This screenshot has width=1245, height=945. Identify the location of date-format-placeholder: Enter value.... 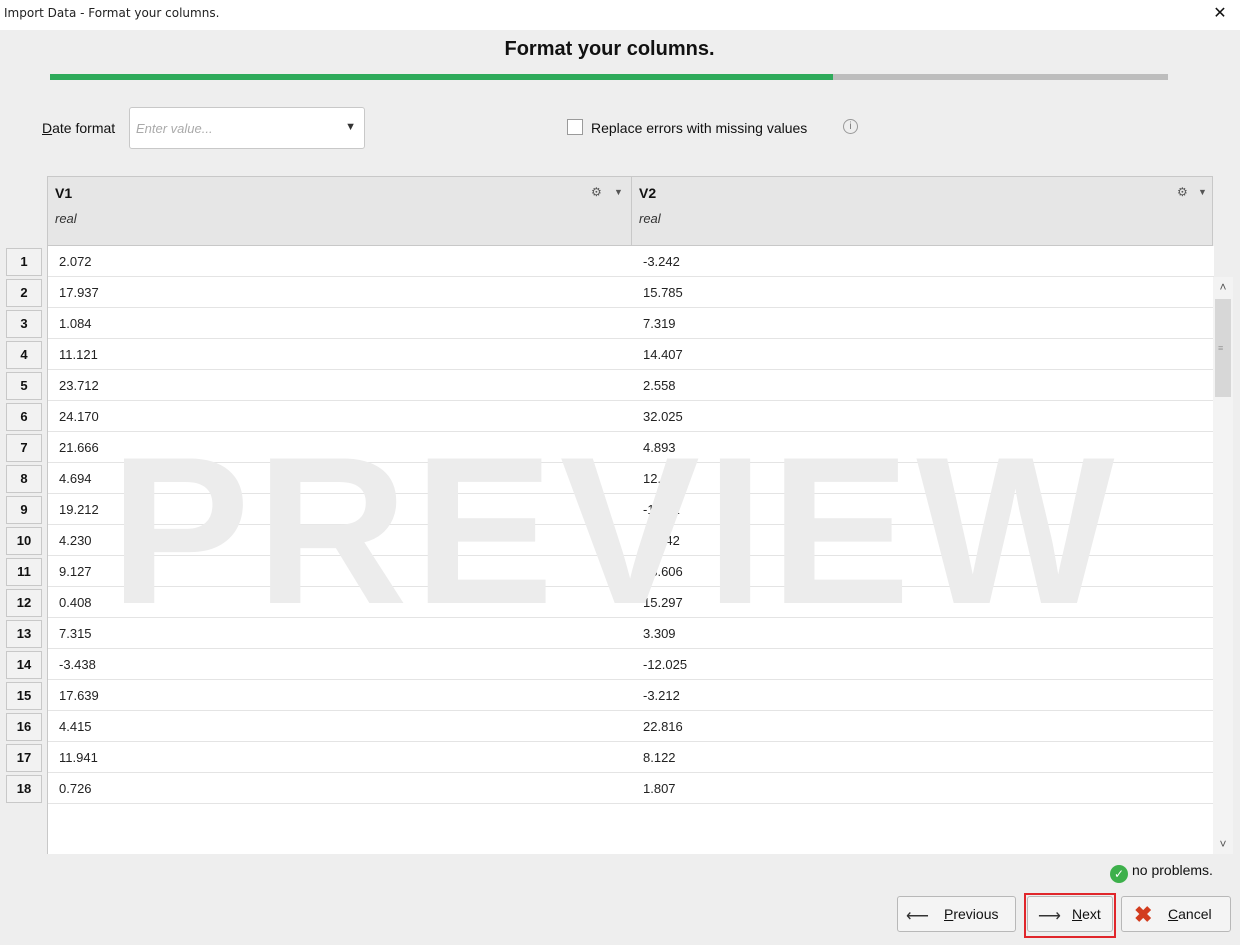
(174, 128).